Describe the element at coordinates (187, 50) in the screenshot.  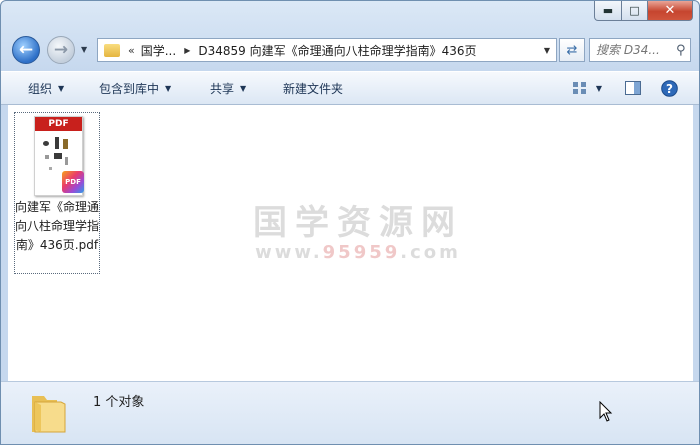
I see `breadcrumb-arrow-icon: ▶` at that location.